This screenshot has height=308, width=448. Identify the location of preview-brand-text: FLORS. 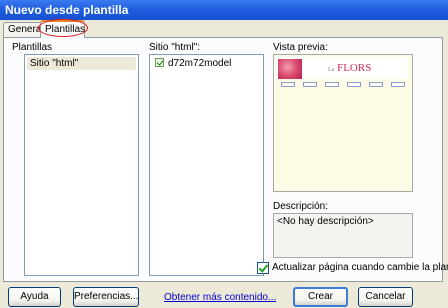
(354, 68).